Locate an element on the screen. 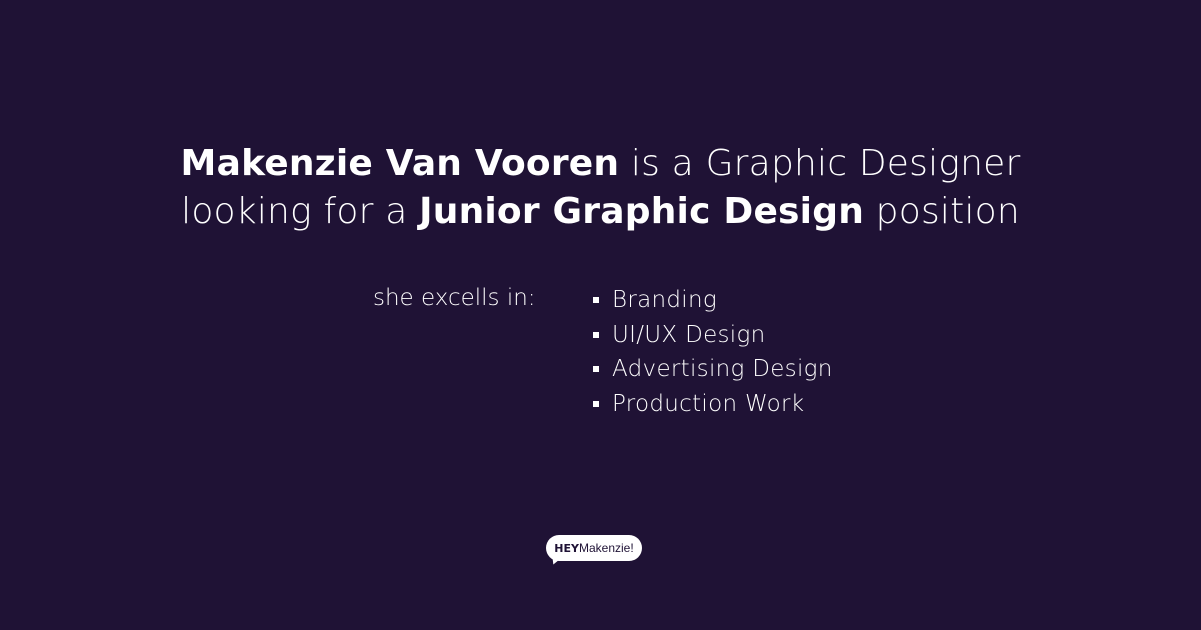 This screenshot has width=1201, height=630. skill-item-production-work: Production Work is located at coordinates (713, 404).